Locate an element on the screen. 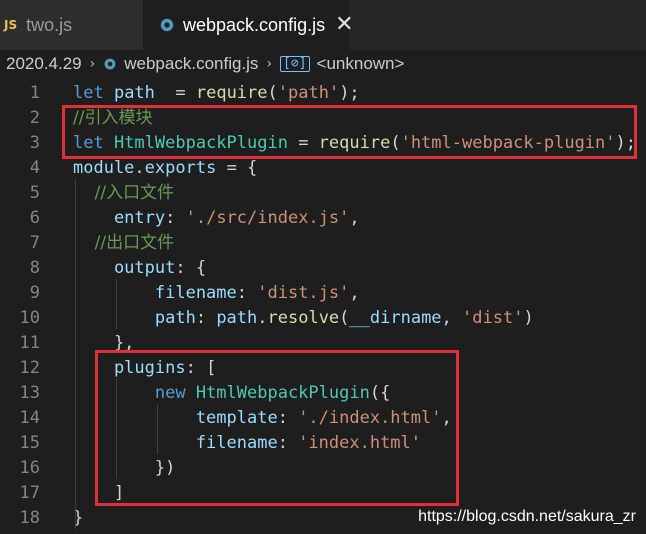 Image resolution: width=646 pixels, height=534 pixels. line-number: 13 is located at coordinates (29, 393).